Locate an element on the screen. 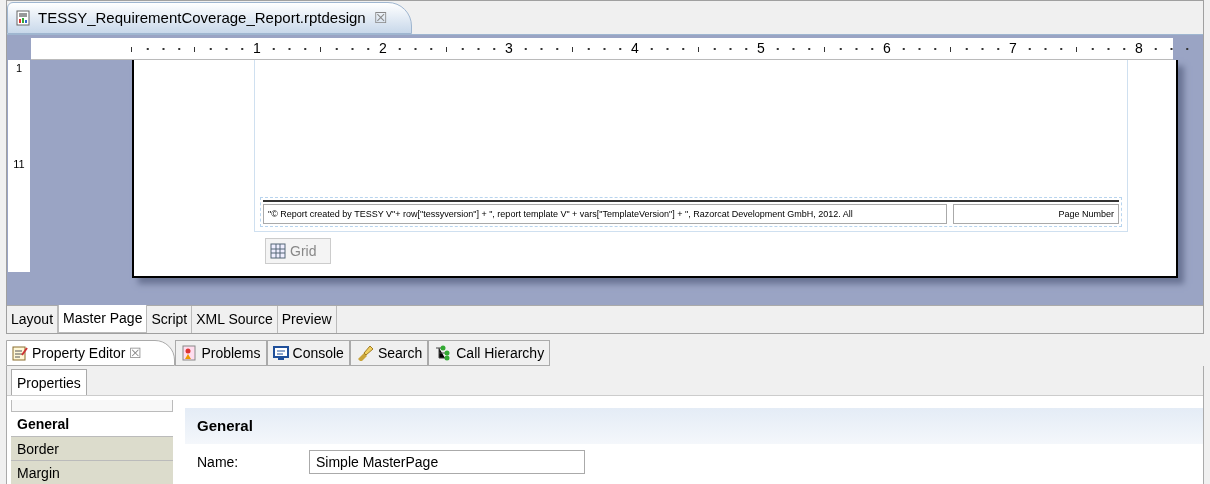 The width and height of the screenshot is (1210, 484). editor-tab: TESSY_RequirementCoverage_Report.rptdesign ☒ is located at coordinates (209, 18).